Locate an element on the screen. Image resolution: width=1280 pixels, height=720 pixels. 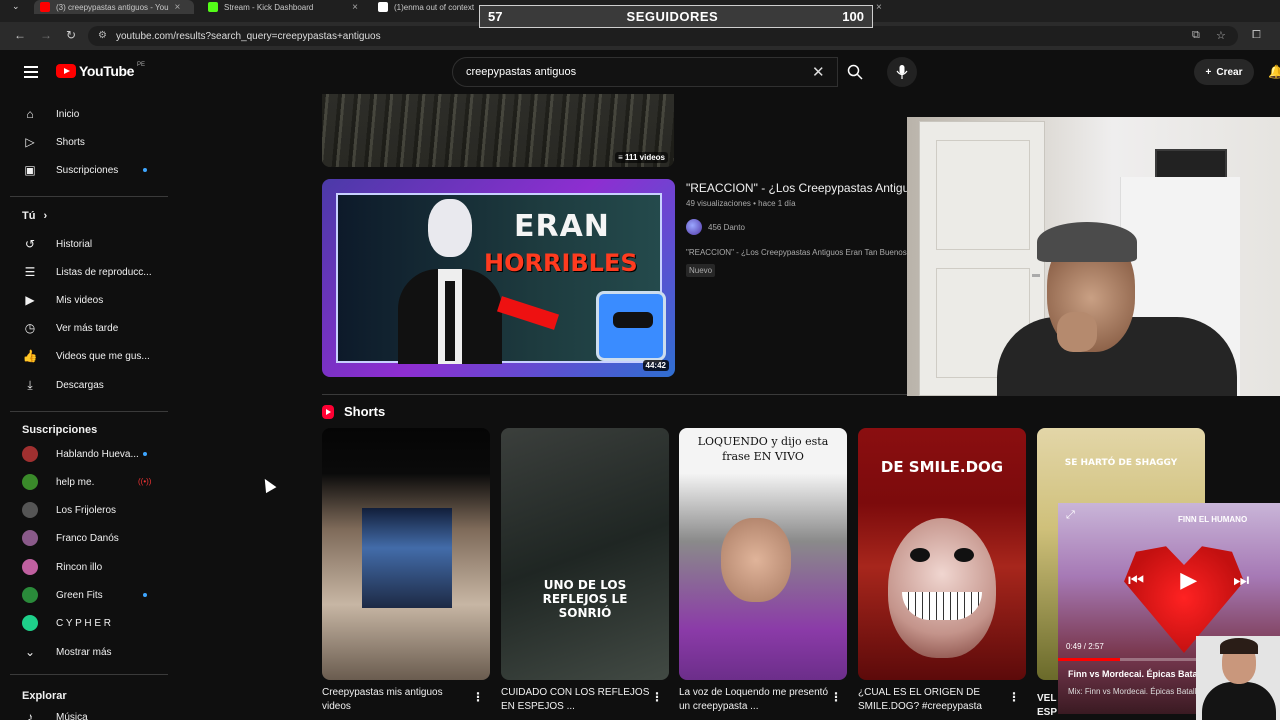
tab-chatbot: × is located at coordinates (896, 7).